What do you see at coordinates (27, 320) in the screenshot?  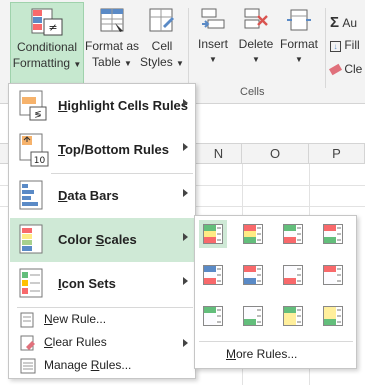 I see `new-rule-icon` at bounding box center [27, 320].